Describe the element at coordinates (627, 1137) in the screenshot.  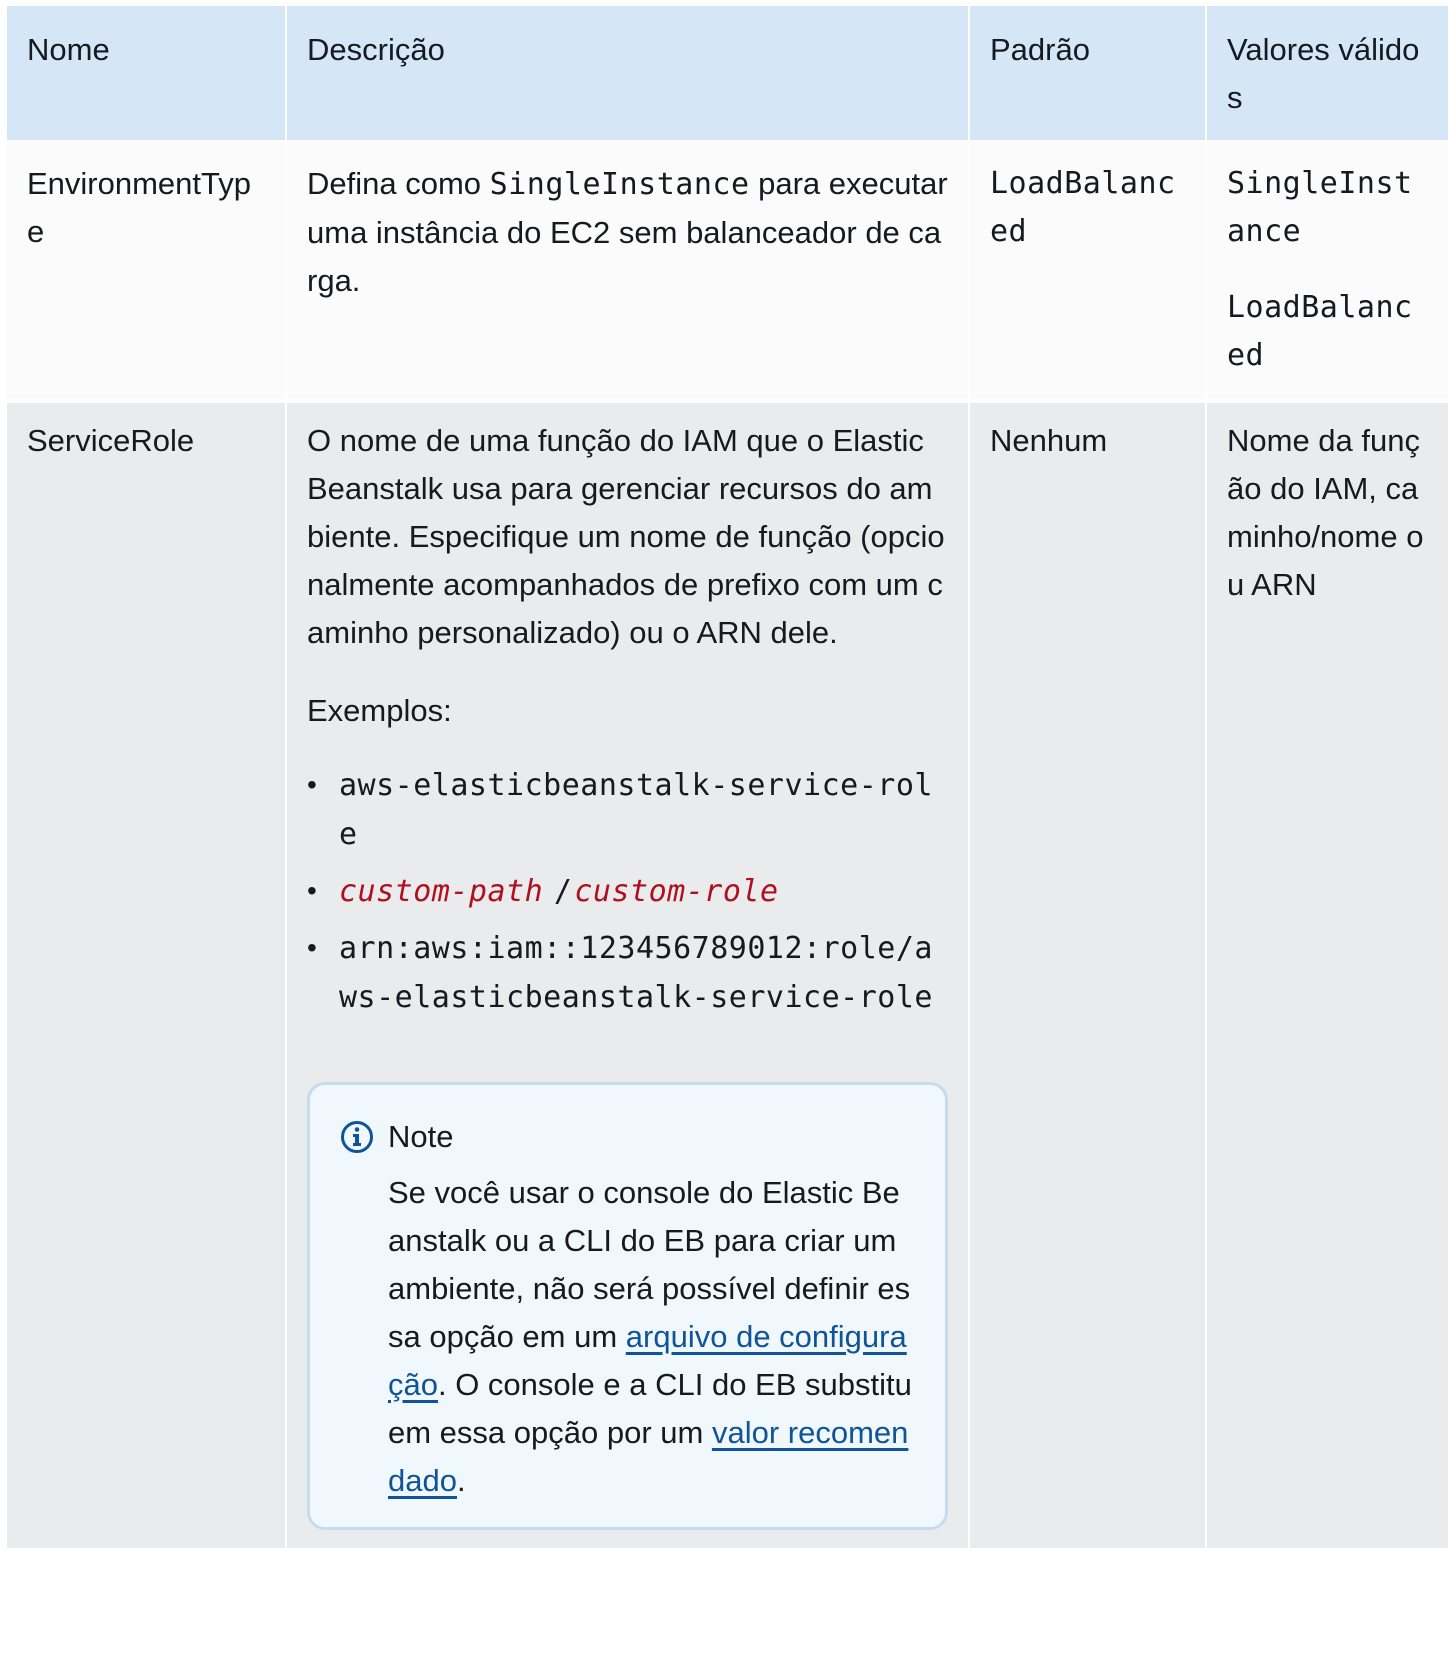
I see `note-header: Note` at that location.